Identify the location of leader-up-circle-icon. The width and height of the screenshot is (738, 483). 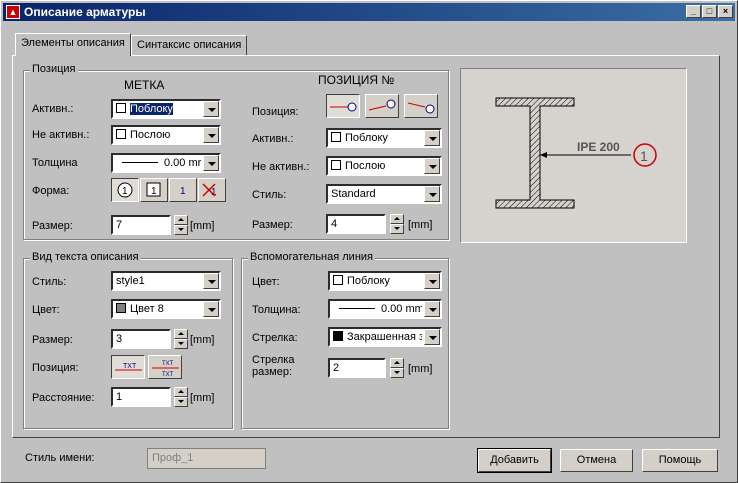
(382, 105).